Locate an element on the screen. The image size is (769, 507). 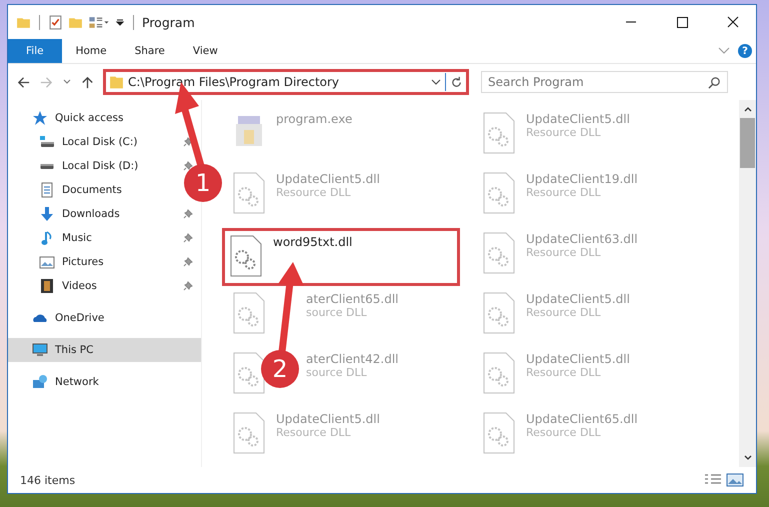
ribbon-tab: View is located at coordinates (205, 51).